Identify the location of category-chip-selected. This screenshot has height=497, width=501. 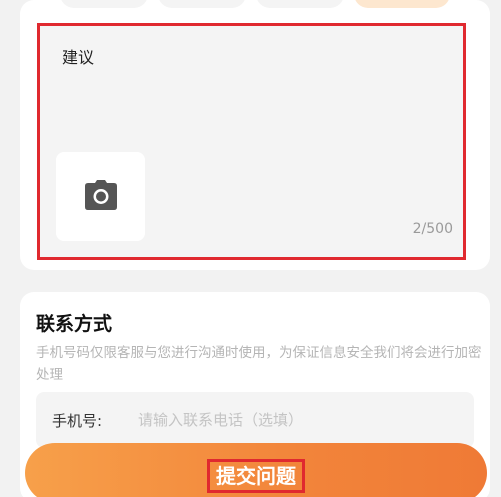
(402, 4).